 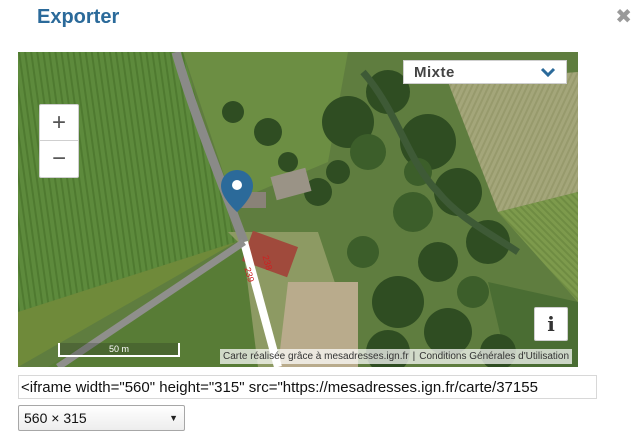 What do you see at coordinates (307, 387) in the screenshot?
I see `embed-code-field` at bounding box center [307, 387].